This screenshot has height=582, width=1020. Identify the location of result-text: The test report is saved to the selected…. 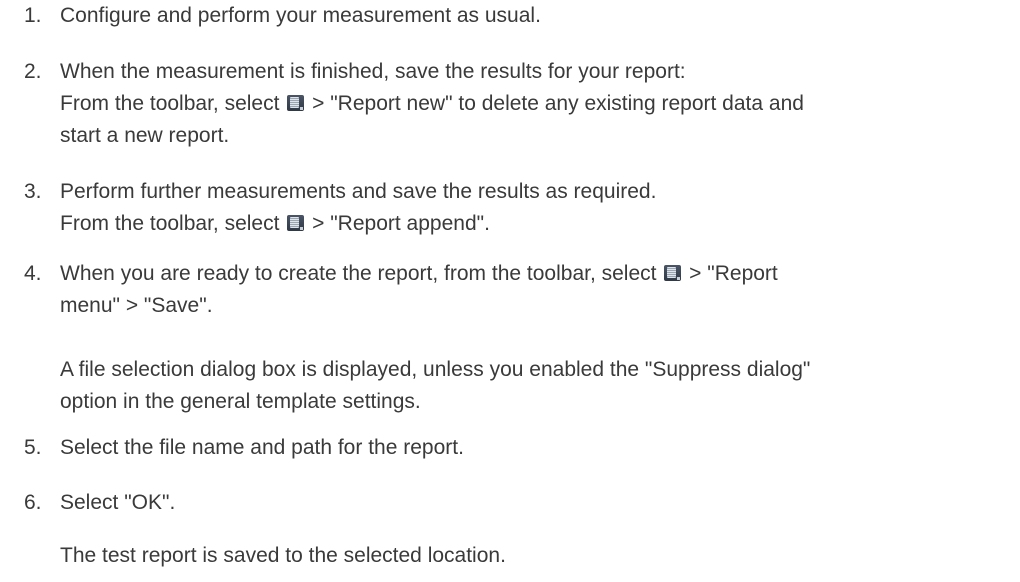
(283, 555).